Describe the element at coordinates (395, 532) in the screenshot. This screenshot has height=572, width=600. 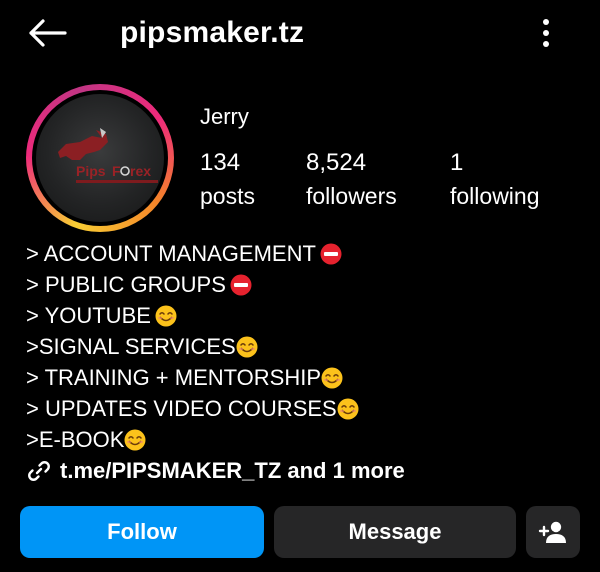
I see `message-button: Message` at that location.